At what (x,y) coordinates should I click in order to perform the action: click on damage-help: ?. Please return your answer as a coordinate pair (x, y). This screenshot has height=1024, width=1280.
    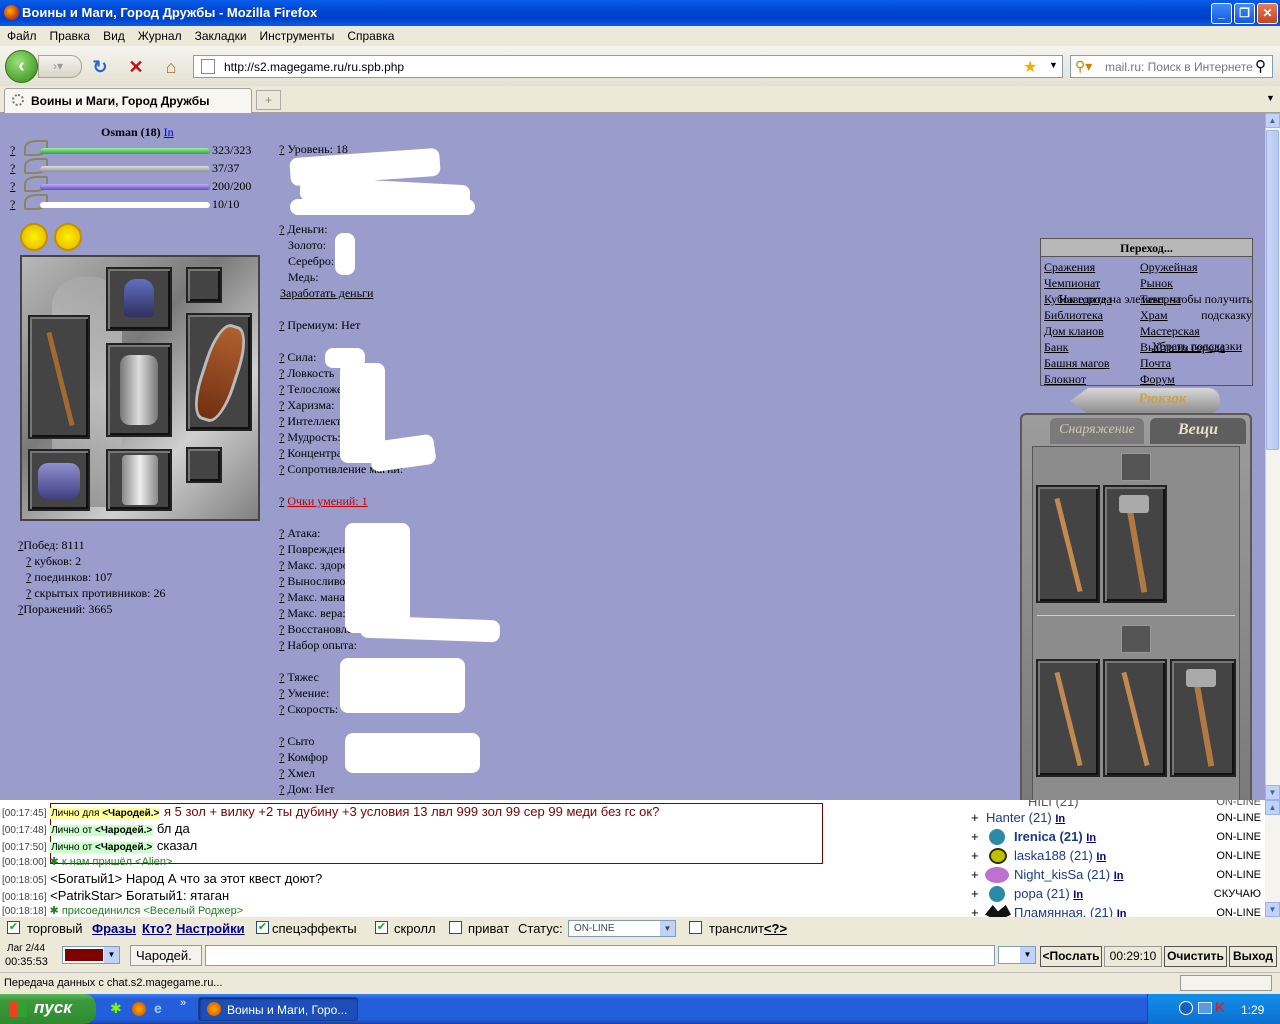
    Looking at the image, I should click on (281, 549).